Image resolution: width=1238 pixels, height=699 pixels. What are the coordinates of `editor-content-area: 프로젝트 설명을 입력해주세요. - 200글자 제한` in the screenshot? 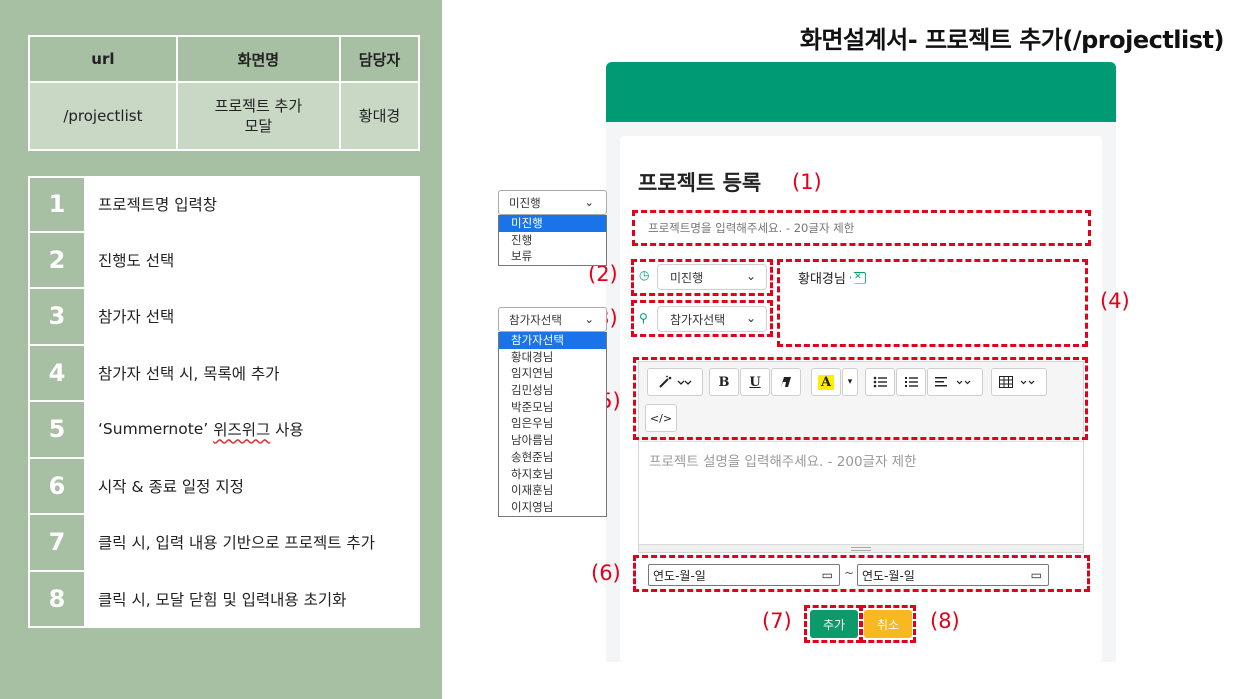 It's located at (783, 460).